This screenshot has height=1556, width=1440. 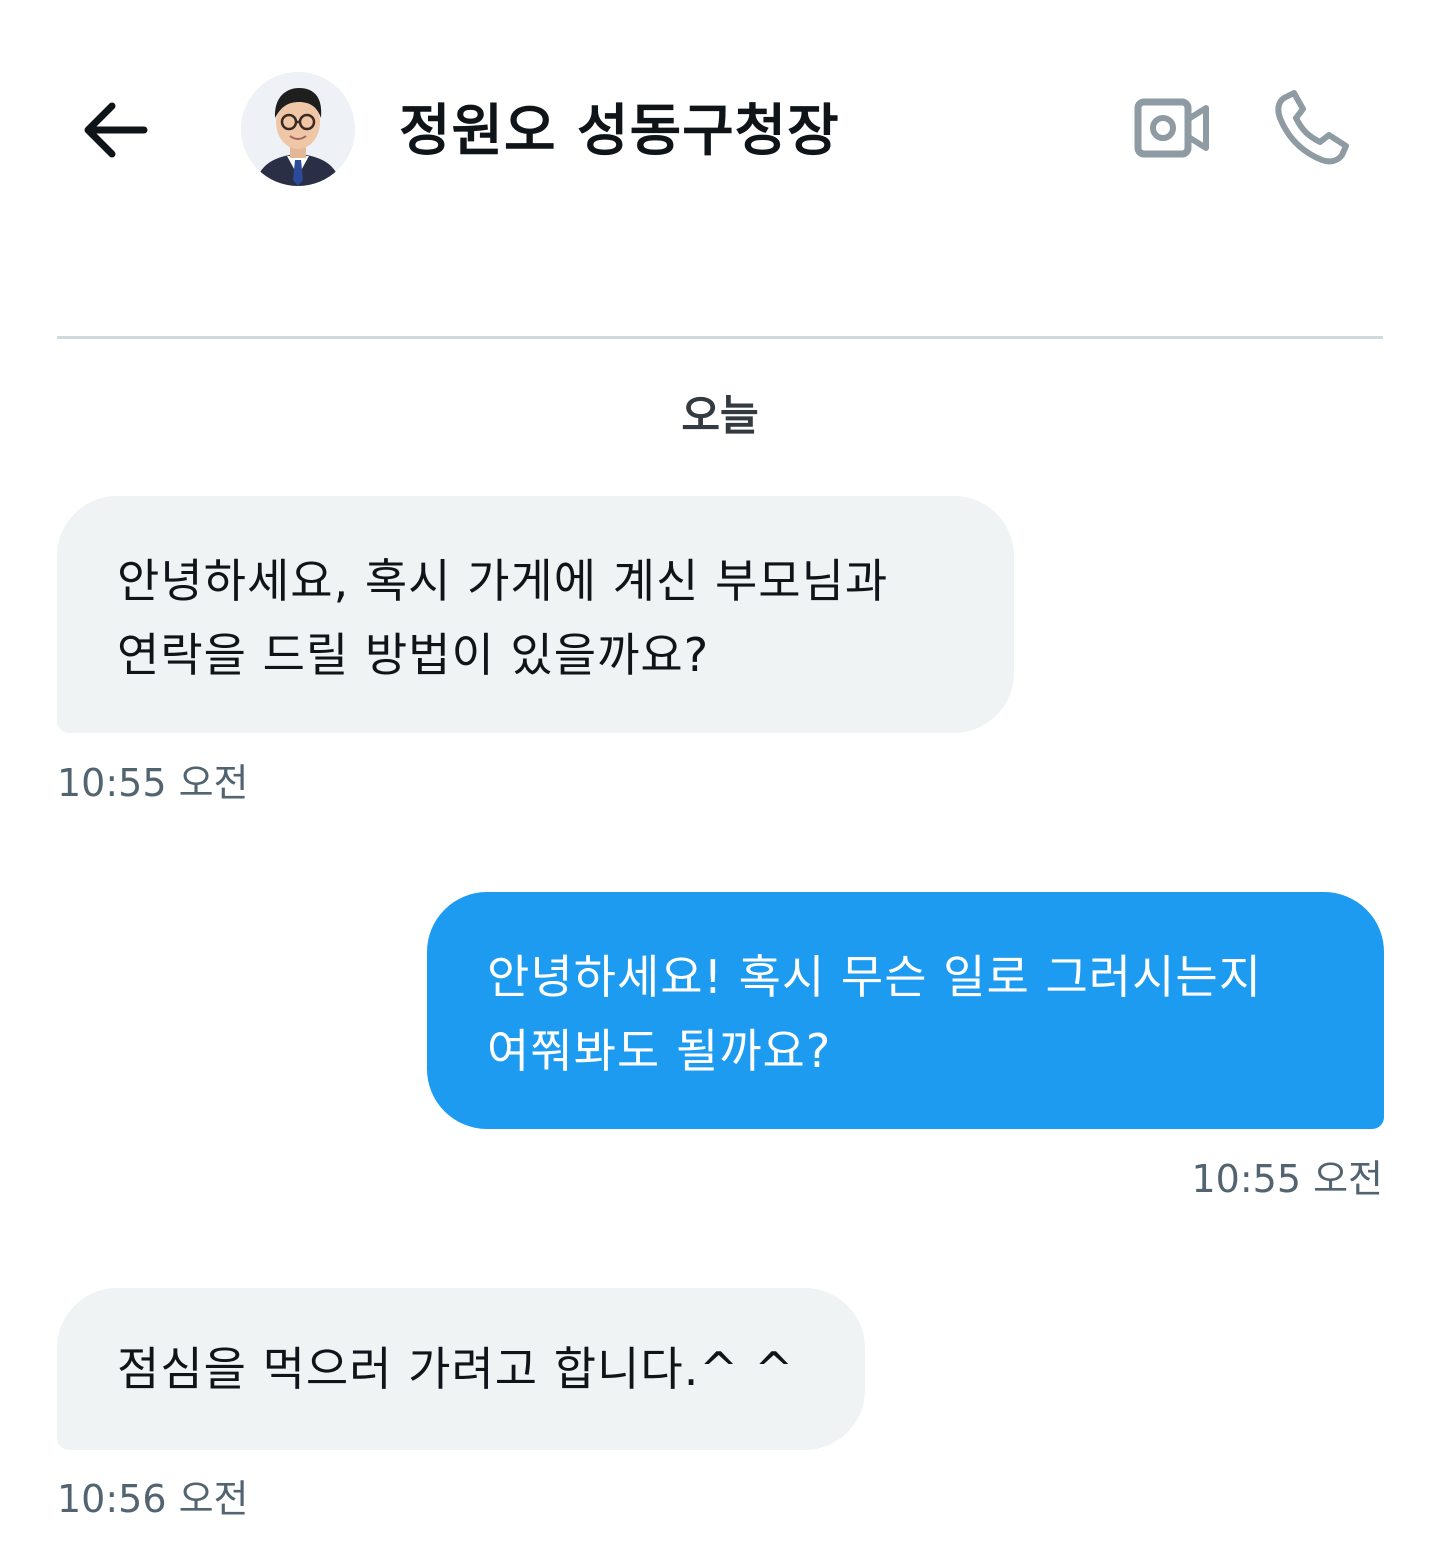 I want to click on message-bubble-outgoing: 안녕하세요! 혹시 무슨 일로 그러시는지 여쭤봐도 될까요?, so click(x=905, y=1010).